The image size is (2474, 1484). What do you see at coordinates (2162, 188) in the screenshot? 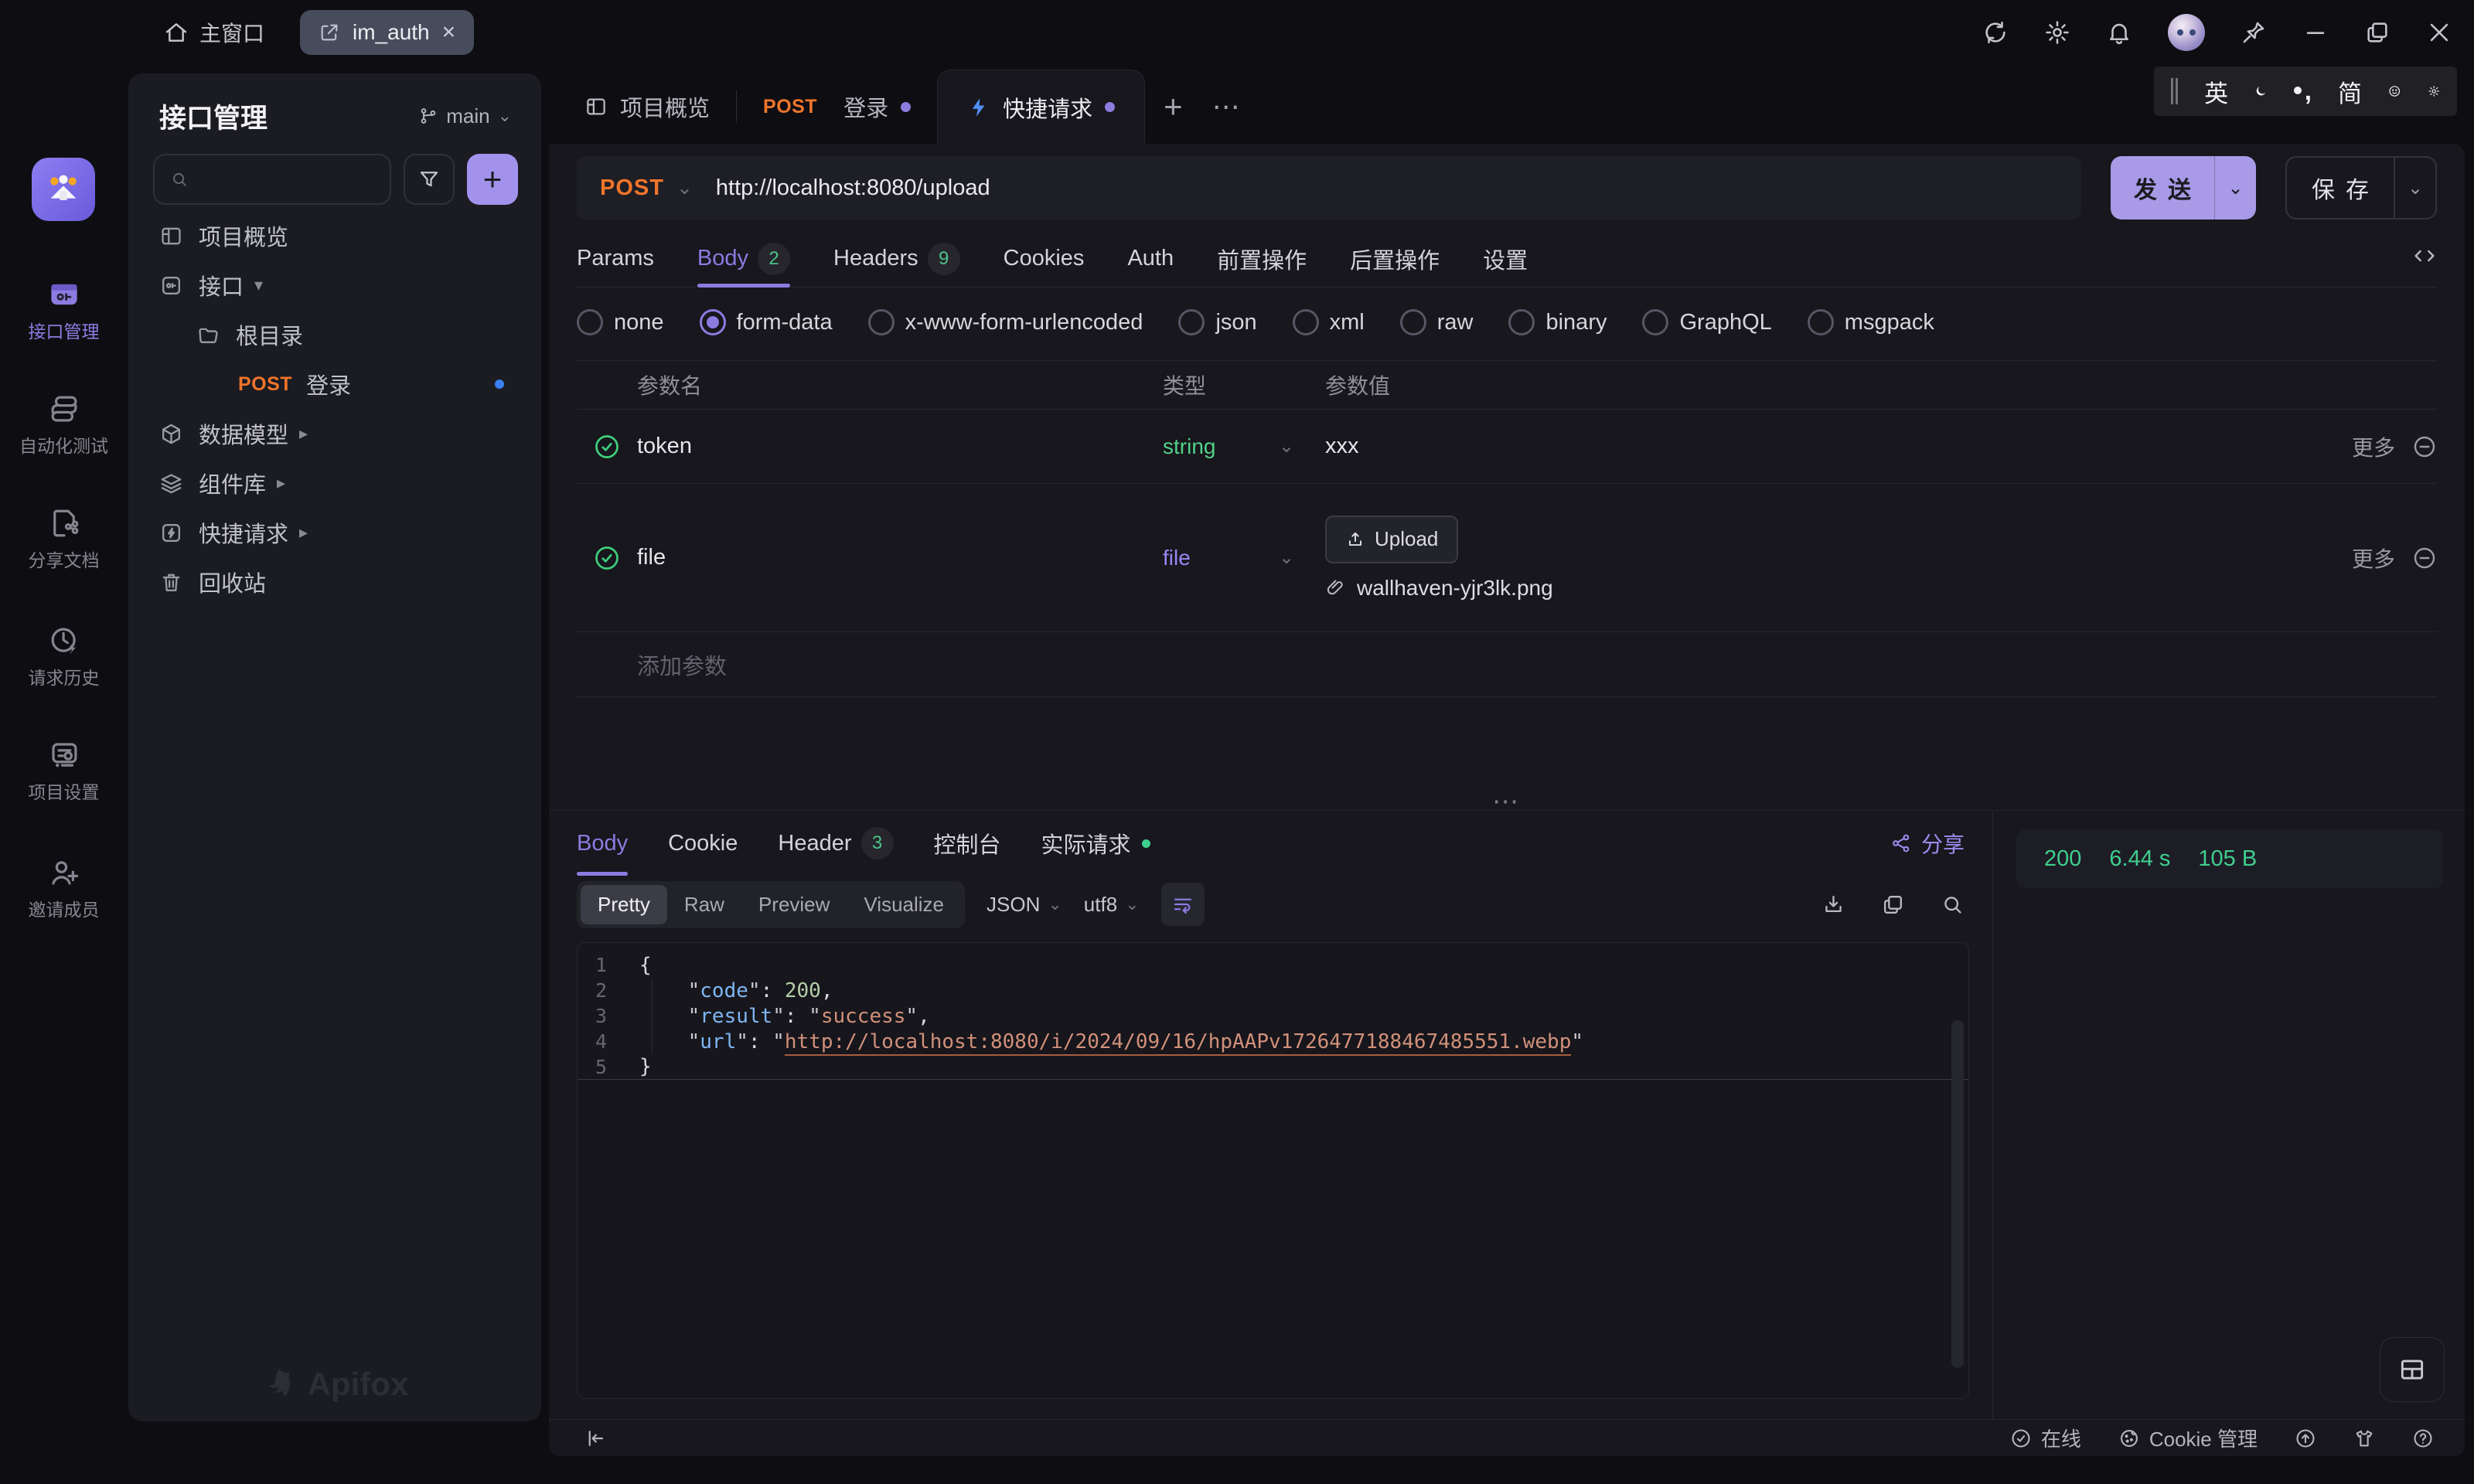
I see `send-button-label: 发送` at bounding box center [2162, 188].